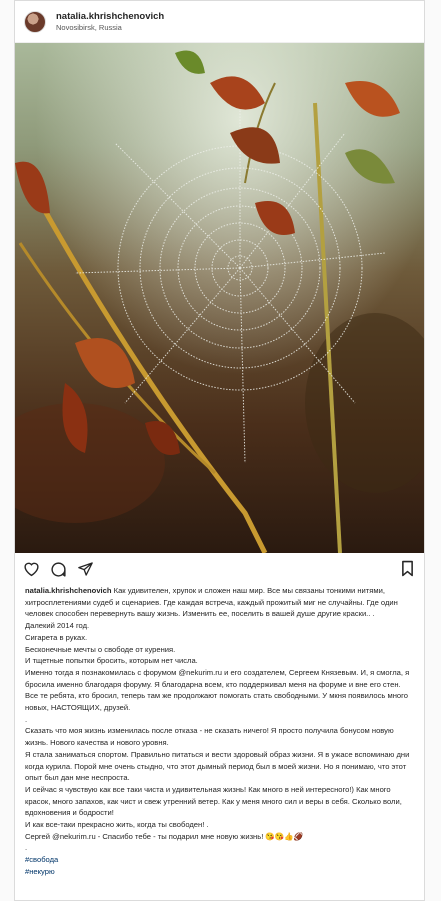 This screenshot has width=441, height=901. Describe the element at coordinates (56, 637) in the screenshot. I see `caption-line: Сигарета в руках.` at that location.